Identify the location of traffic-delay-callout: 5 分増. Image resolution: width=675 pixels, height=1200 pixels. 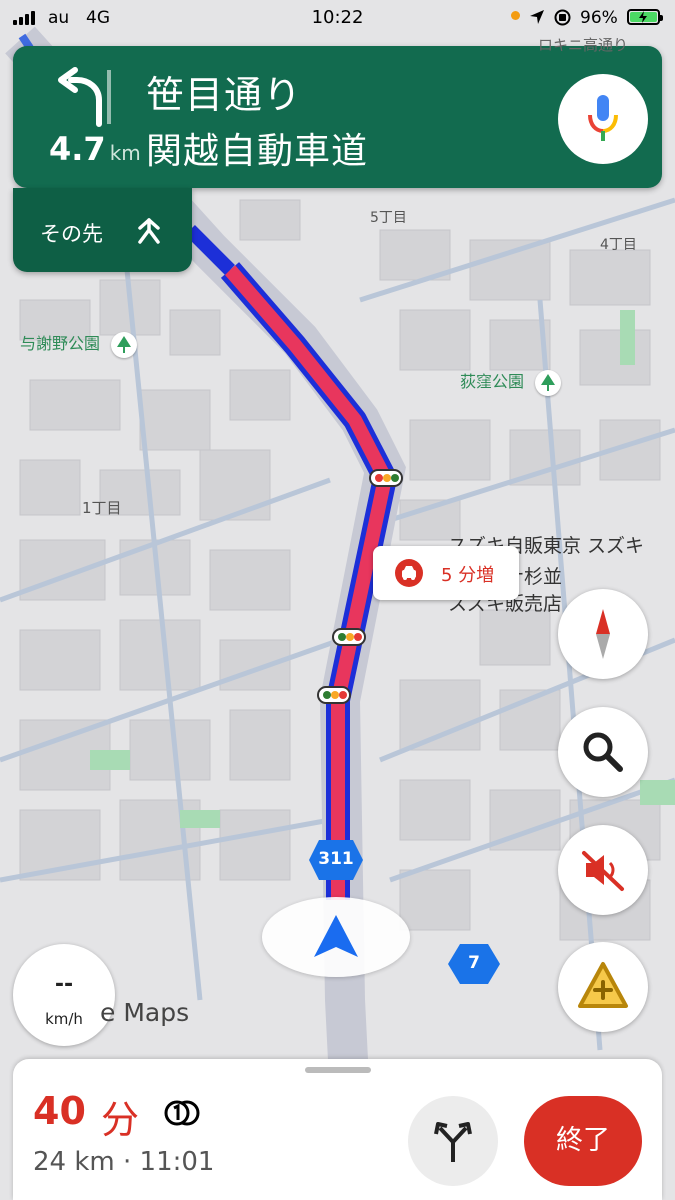
(446, 573).